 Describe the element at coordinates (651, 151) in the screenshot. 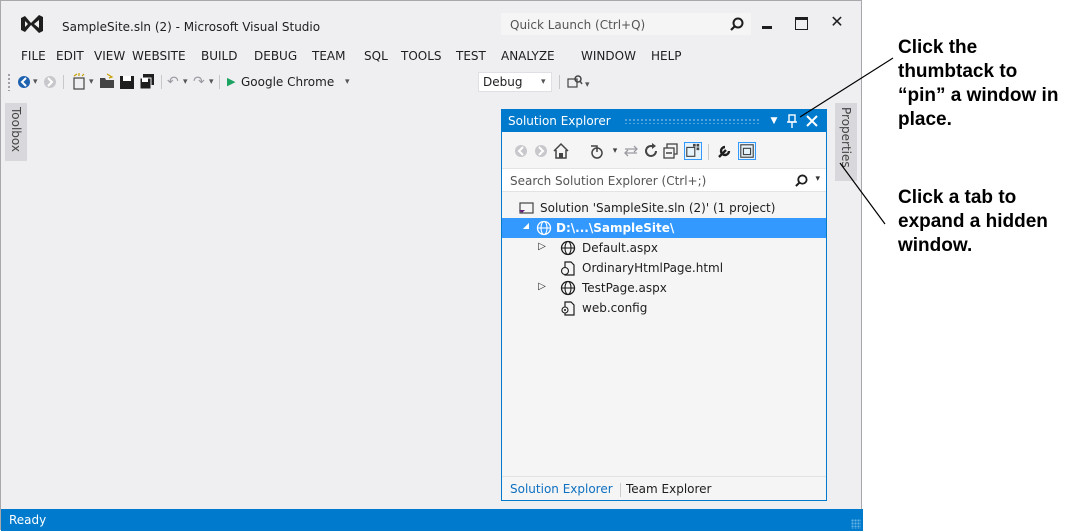

I see `refresh-icon` at that location.